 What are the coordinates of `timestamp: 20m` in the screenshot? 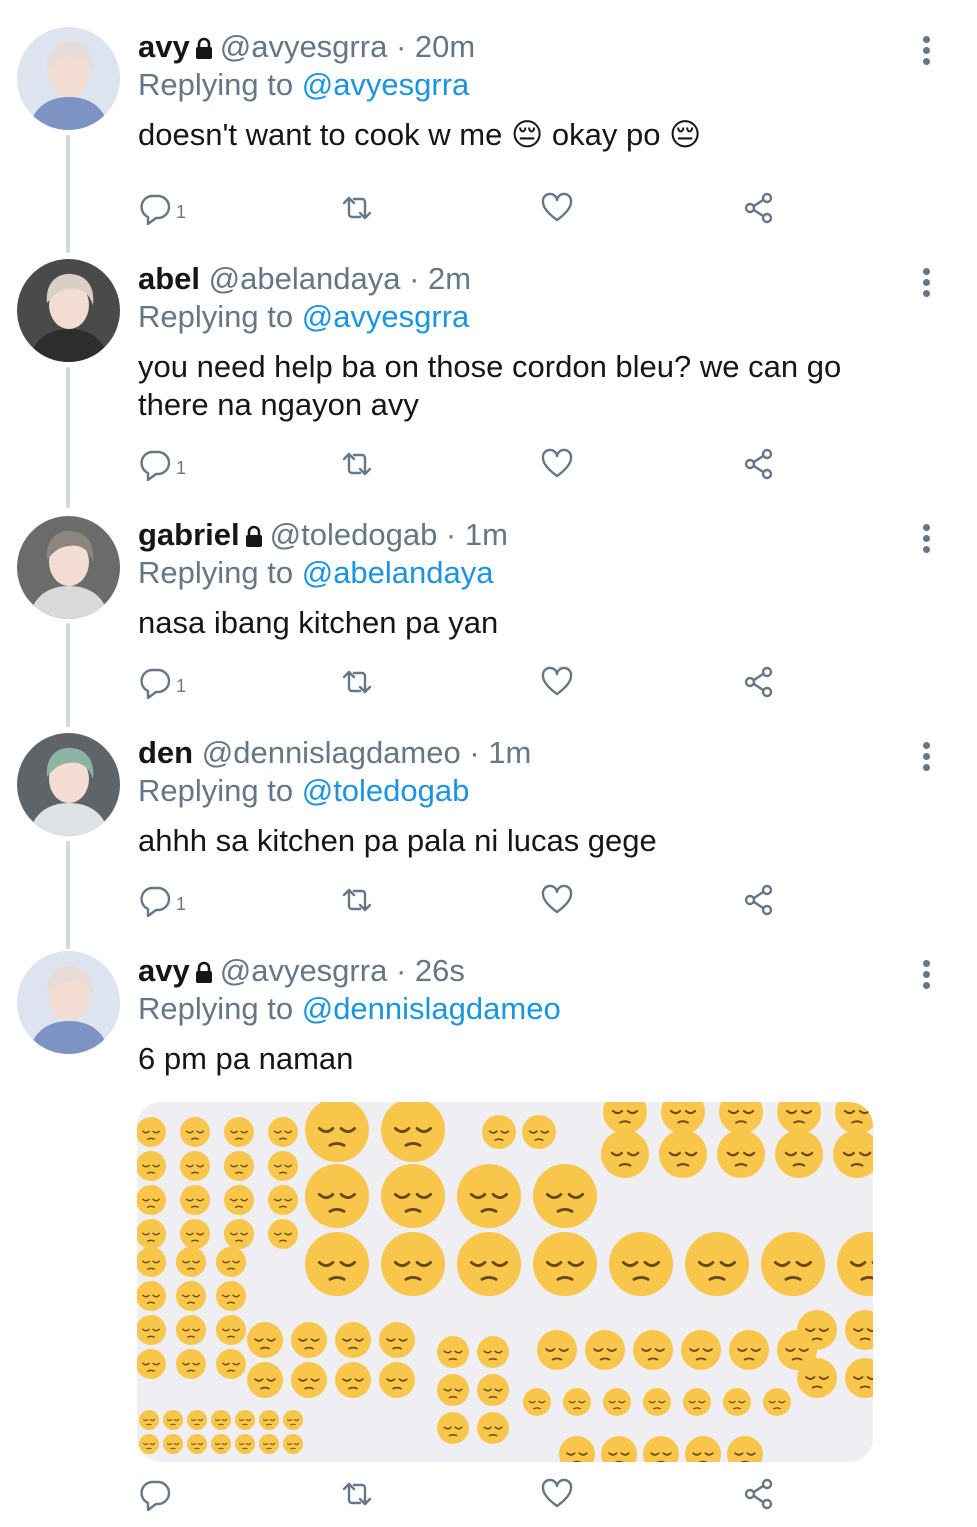 It's located at (445, 46).